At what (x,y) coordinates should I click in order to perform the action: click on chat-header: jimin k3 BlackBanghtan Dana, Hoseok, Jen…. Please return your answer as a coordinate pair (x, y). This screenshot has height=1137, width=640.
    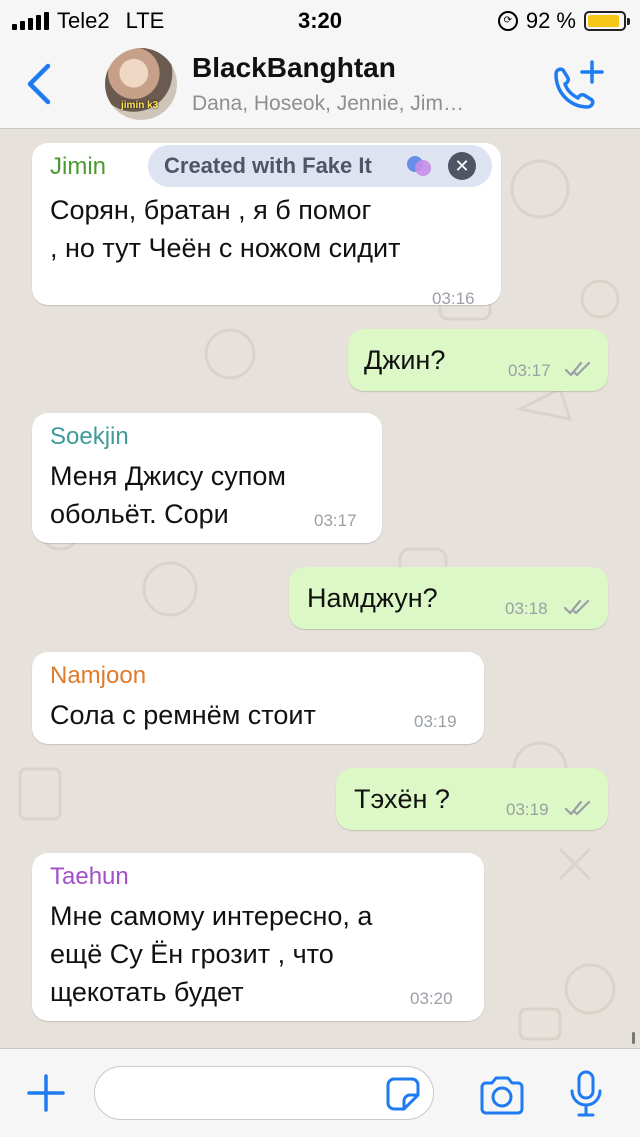
    Looking at the image, I should click on (320, 84).